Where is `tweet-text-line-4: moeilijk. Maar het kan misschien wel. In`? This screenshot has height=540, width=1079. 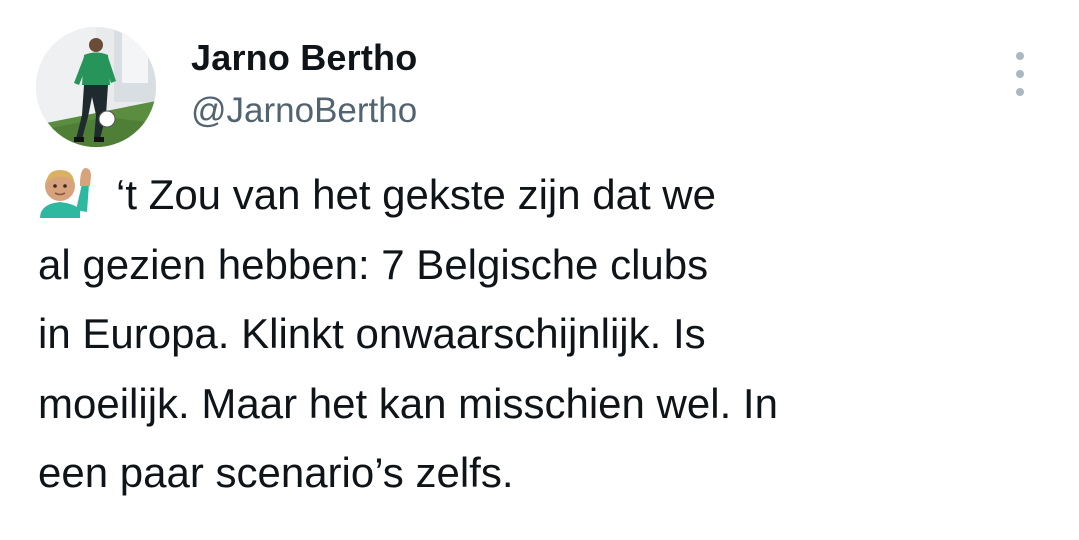 tweet-text-line-4: moeilijk. Maar het kan misschien wel. In is located at coordinates (408, 403).